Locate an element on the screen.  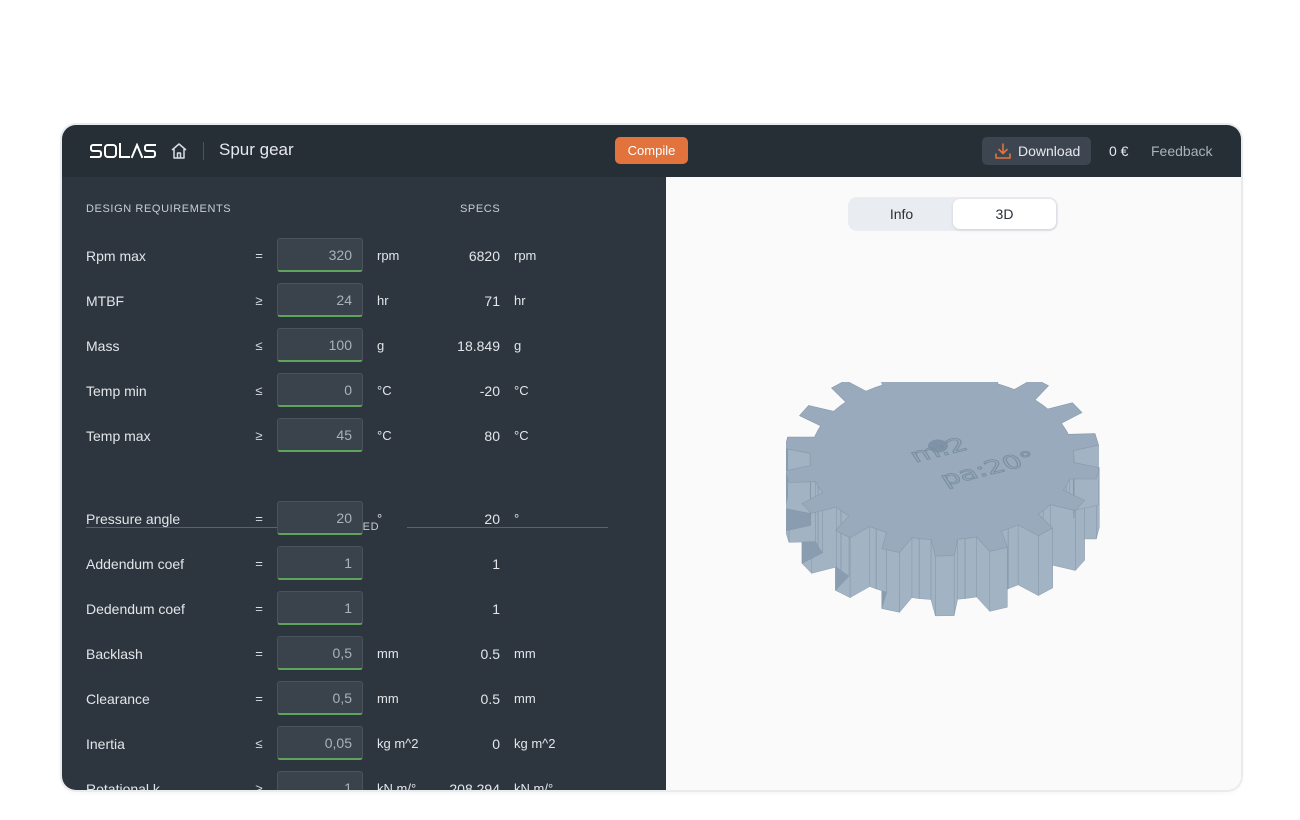
spec-value: -20 is located at coordinates (489, 391).